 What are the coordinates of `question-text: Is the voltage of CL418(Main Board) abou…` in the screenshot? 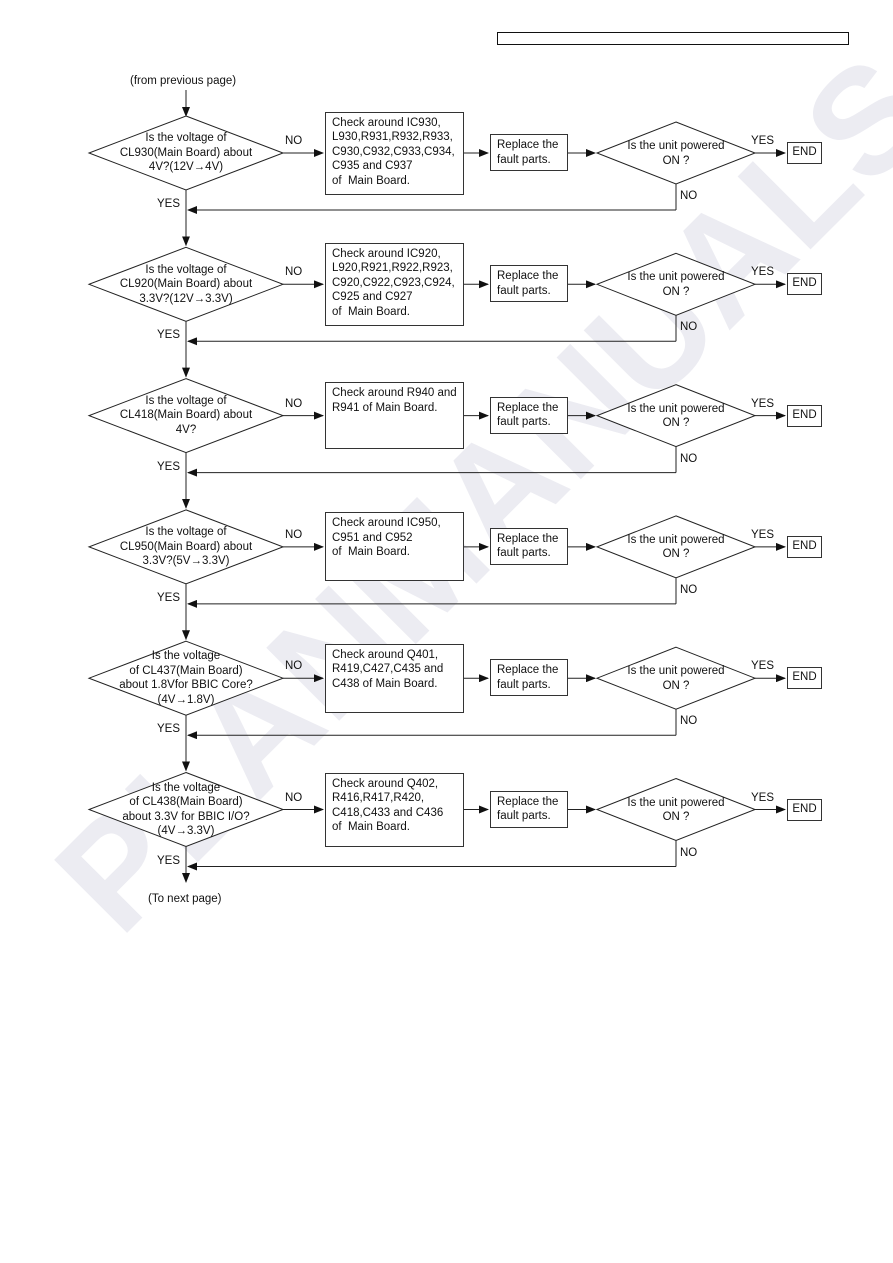 It's located at (186, 415).